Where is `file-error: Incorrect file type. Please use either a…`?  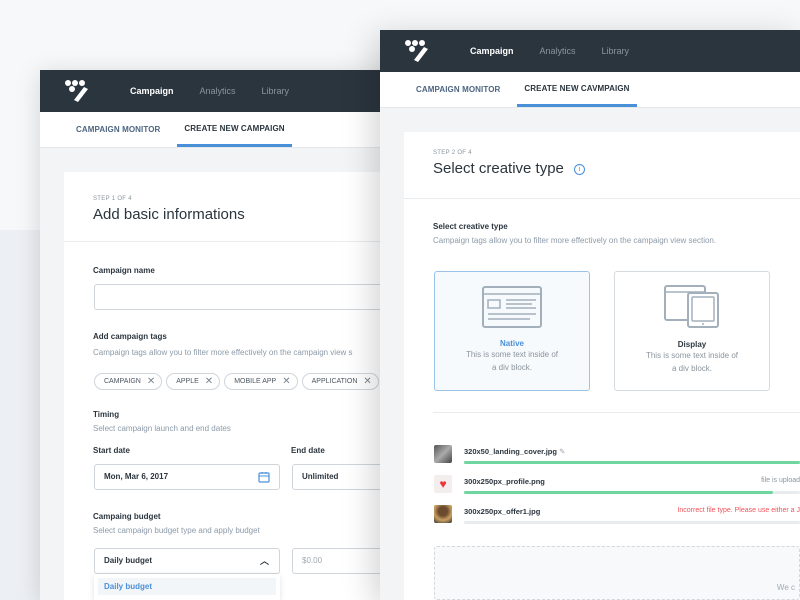 file-error: Incorrect file type. Please use either a… is located at coordinates (738, 510).